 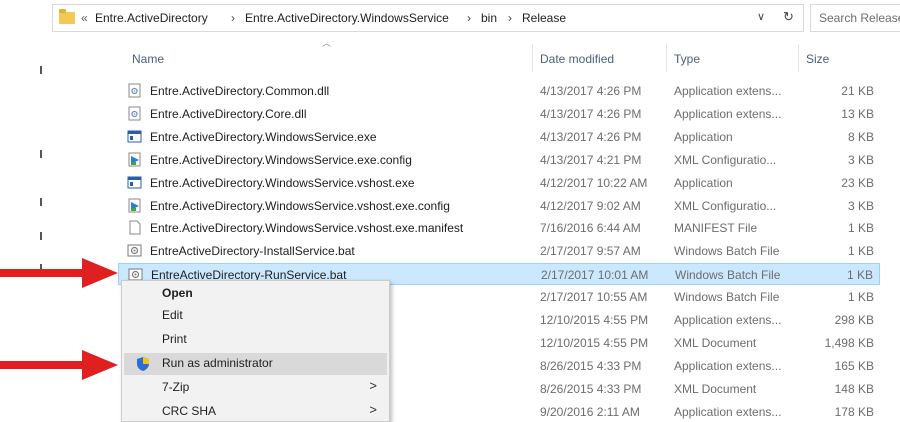 What do you see at coordinates (134, 250) in the screenshot?
I see `bat-icon` at bounding box center [134, 250].